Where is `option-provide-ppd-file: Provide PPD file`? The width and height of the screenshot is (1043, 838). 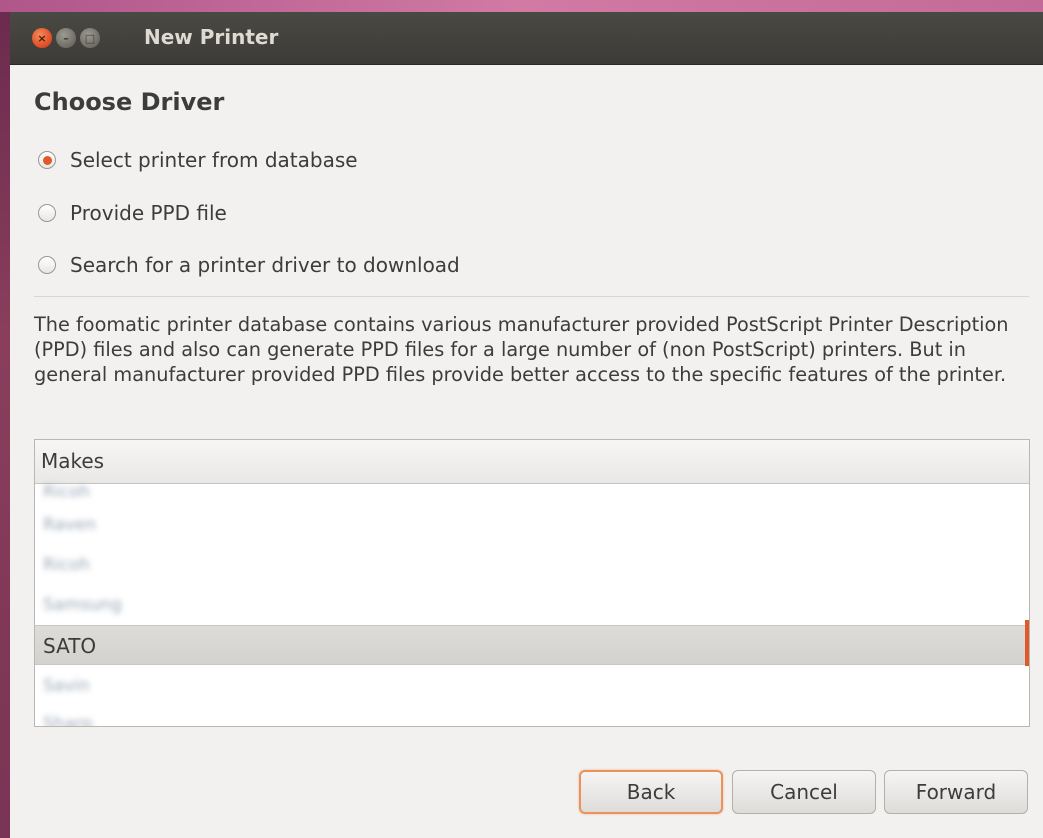 option-provide-ppd-file: Provide PPD file is located at coordinates (132, 213).